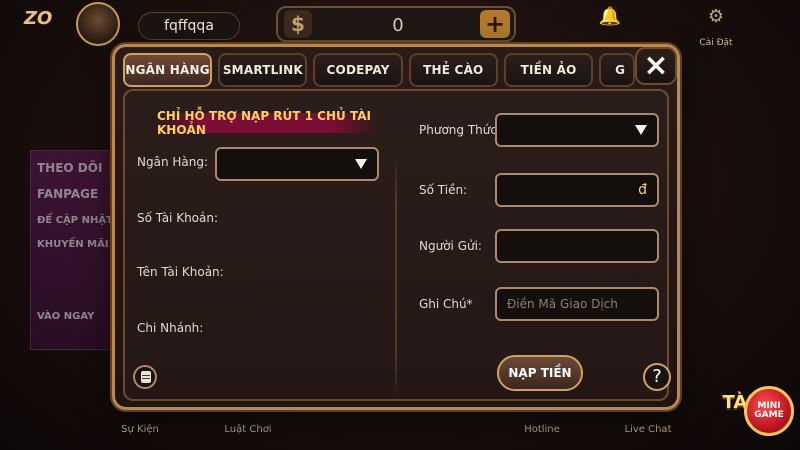  What do you see at coordinates (400, 430) in the screenshot?
I see `bottom-bar: Sự Kiện Luật Chơi Hotline Live Chat` at bounding box center [400, 430].